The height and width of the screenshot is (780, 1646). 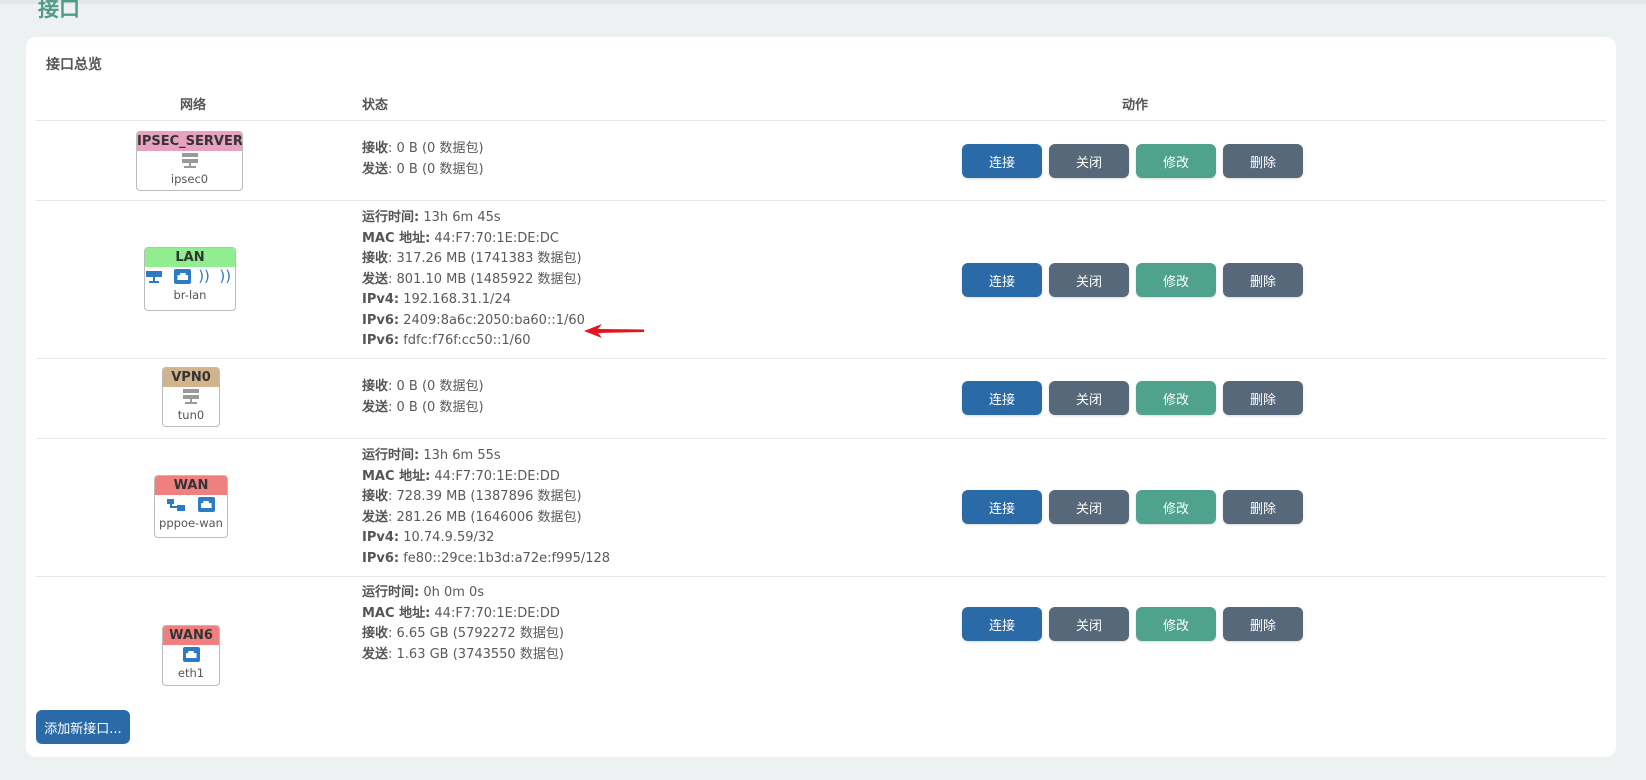 I want to click on status-value: 10.74.9.59/32, so click(x=447, y=537).